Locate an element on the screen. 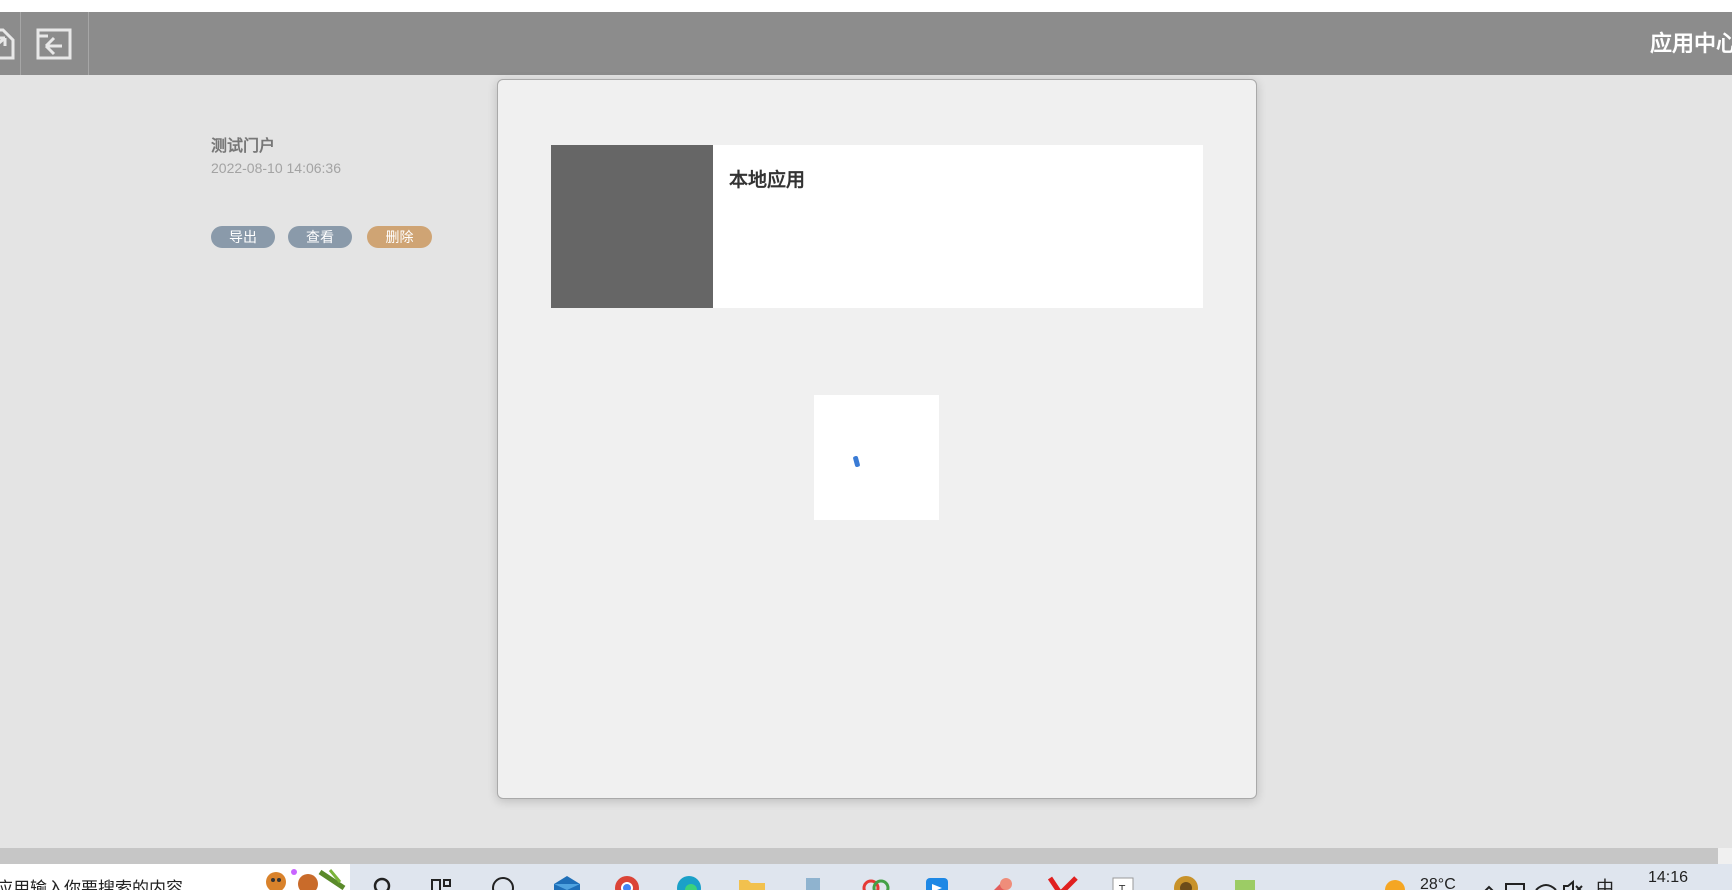 Image resolution: width=1732 pixels, height=890 pixels. chrome-icon is located at coordinates (627, 882).